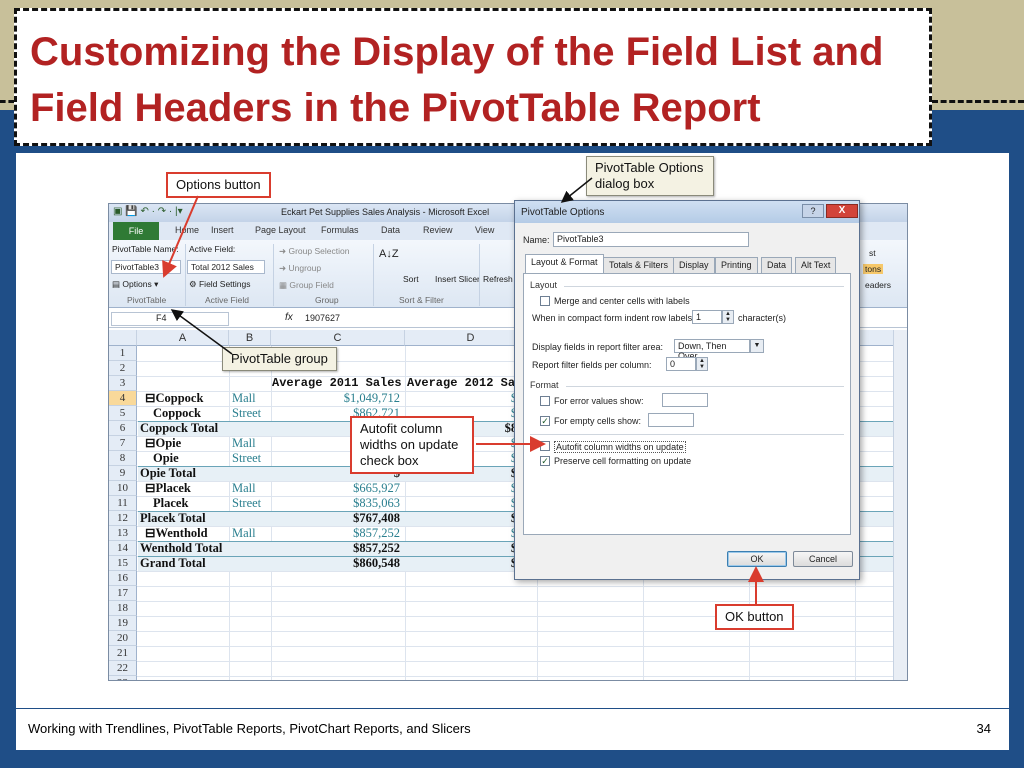  I want to click on report-filter-input: 0, so click(681, 364).